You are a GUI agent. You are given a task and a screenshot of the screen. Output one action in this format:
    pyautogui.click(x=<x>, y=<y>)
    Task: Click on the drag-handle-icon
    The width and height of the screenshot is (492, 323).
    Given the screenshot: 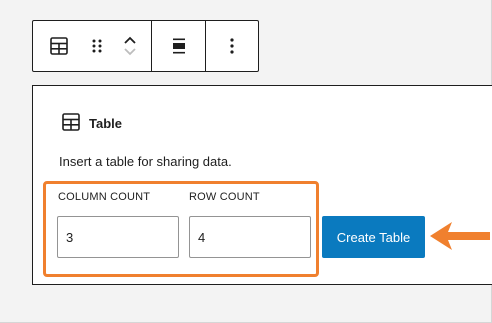 What is the action you would take?
    pyautogui.click(x=97, y=46)
    